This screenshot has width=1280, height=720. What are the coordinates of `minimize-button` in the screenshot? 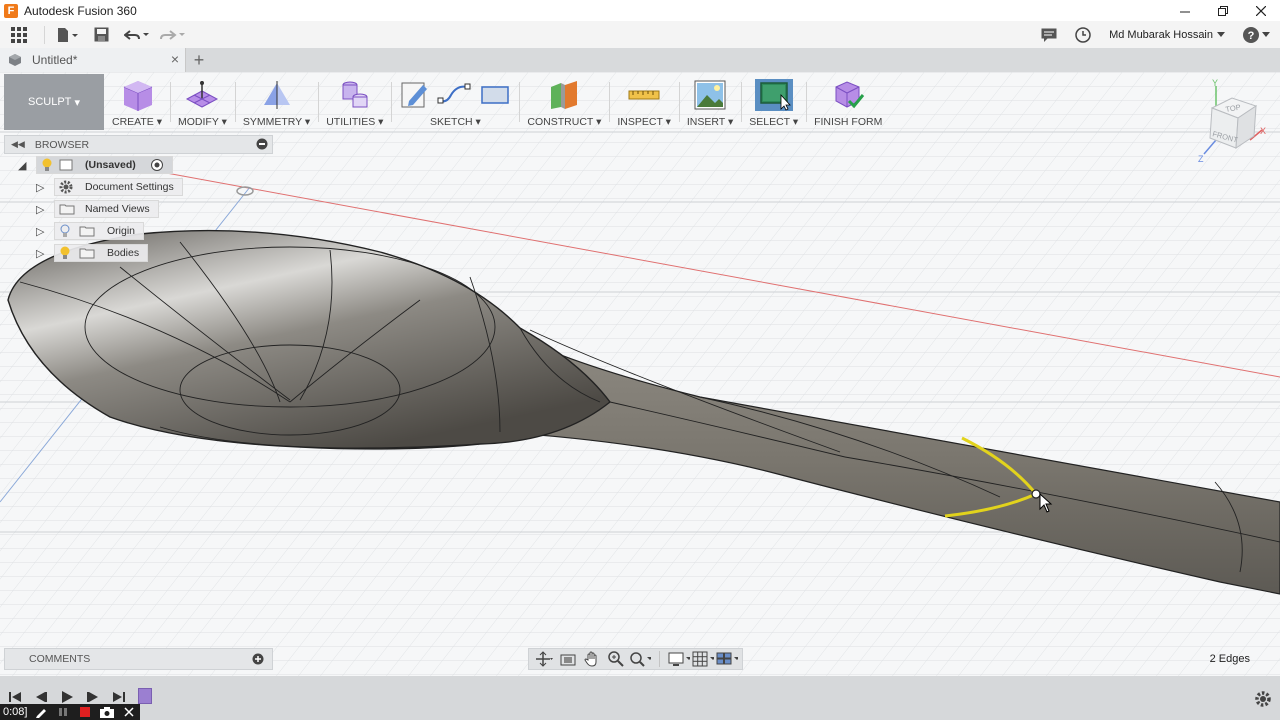 It's located at (1185, 10).